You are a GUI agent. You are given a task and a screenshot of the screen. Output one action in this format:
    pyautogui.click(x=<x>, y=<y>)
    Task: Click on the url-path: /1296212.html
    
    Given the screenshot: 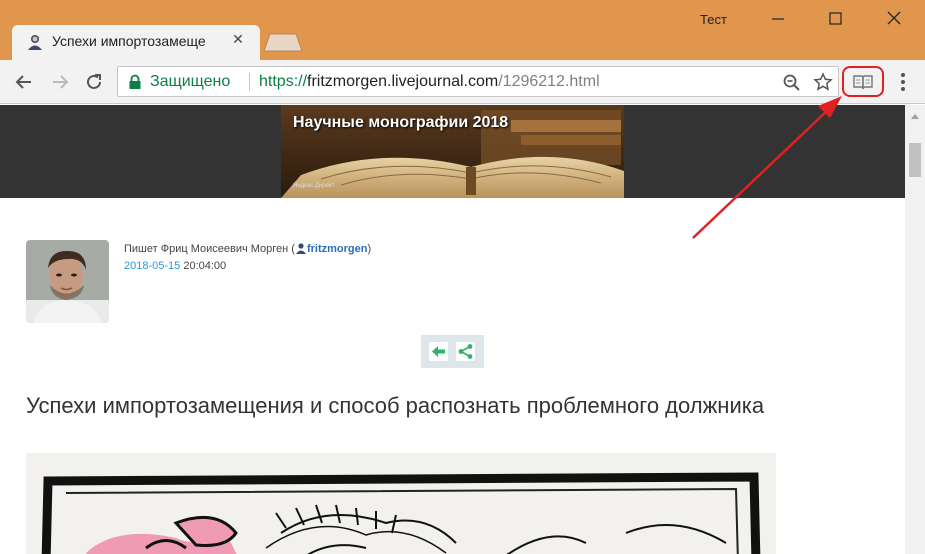 What is the action you would take?
    pyautogui.click(x=549, y=81)
    